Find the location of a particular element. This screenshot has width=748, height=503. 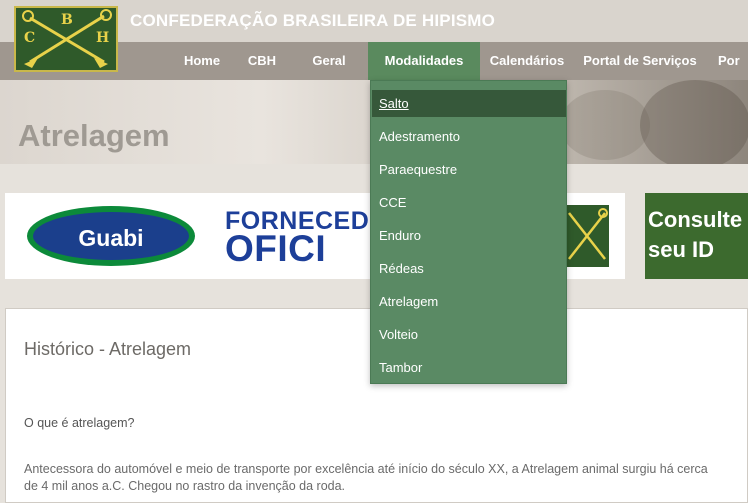

guabi-label-wrap: Guabi is located at coordinates (111, 236).